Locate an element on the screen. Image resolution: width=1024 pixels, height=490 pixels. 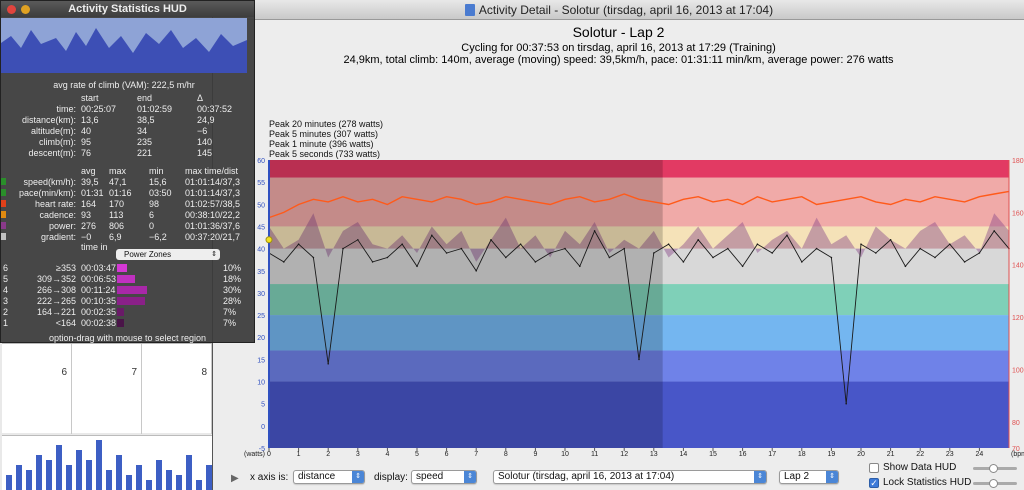
y-left-tick-label: 5 is located at coordinates (263, 405).